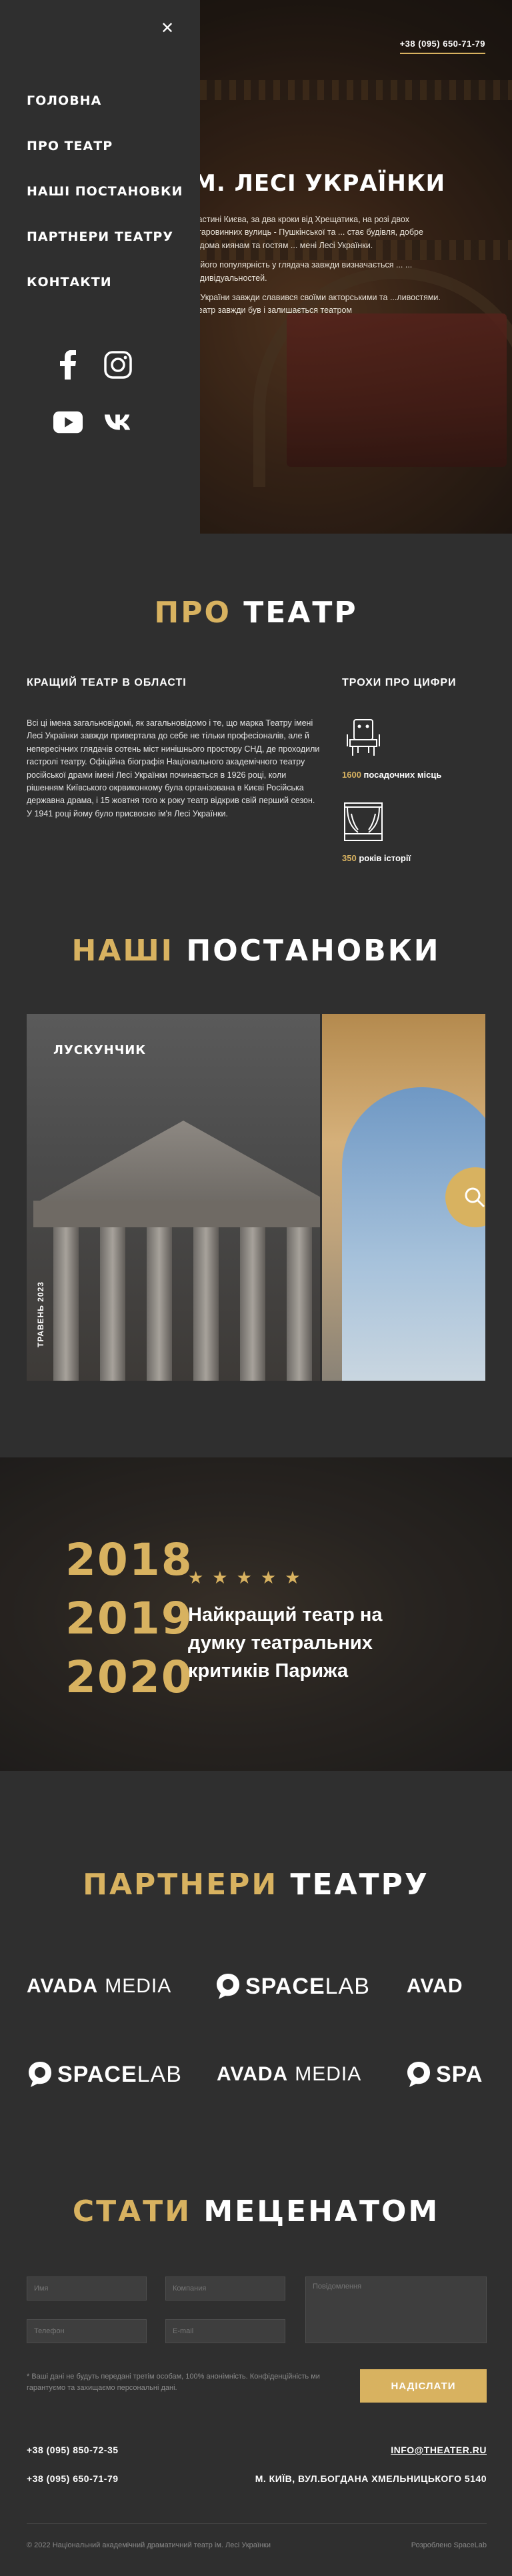 The height and width of the screenshot is (2576, 512). I want to click on search-icon, so click(475, 1197).